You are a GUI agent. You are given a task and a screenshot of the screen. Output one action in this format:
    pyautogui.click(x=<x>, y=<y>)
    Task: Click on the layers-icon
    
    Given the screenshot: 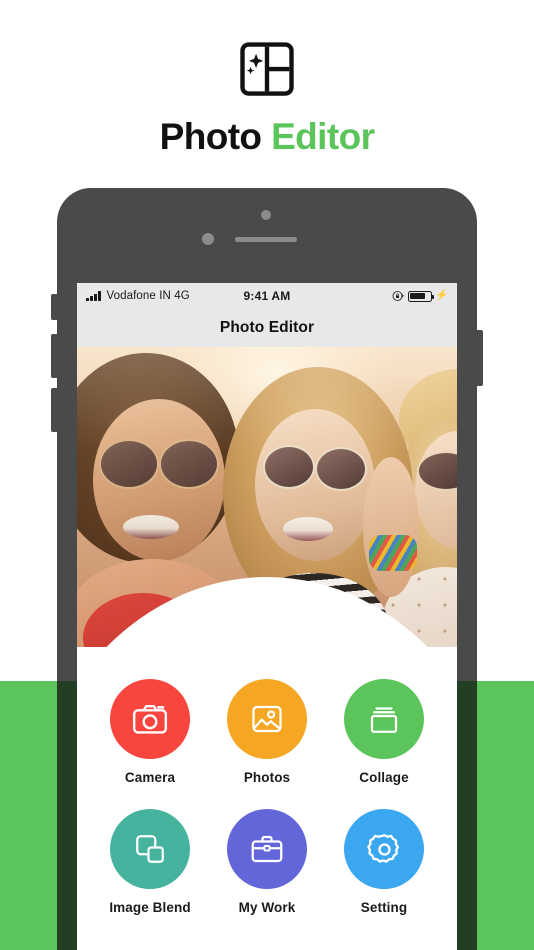 What is the action you would take?
    pyautogui.click(x=150, y=849)
    